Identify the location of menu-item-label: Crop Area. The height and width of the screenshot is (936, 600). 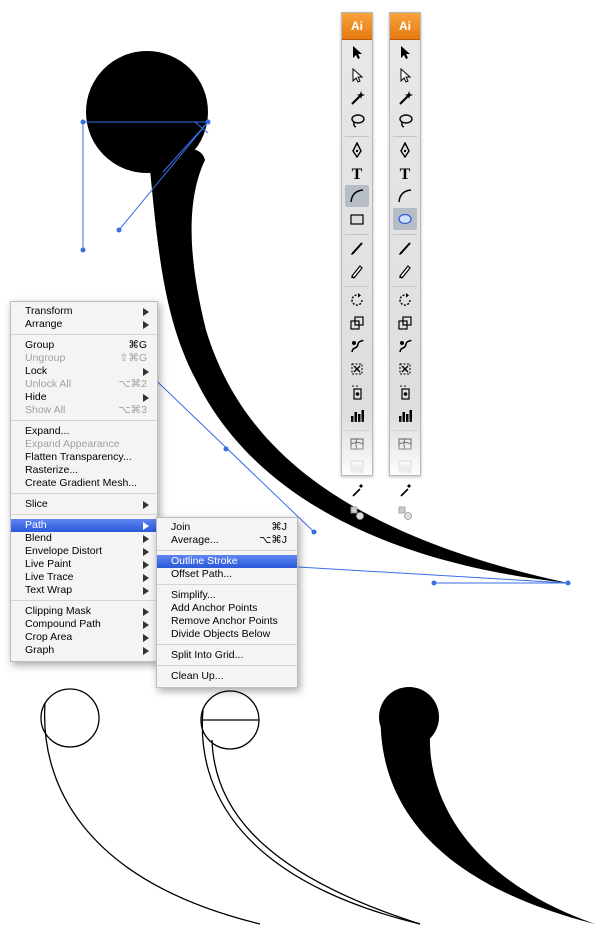
(49, 637).